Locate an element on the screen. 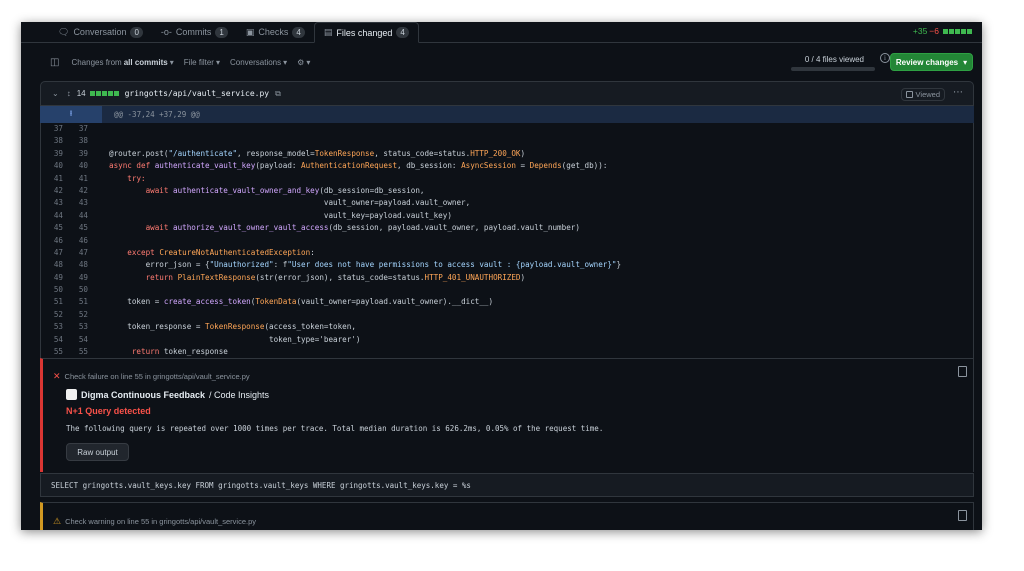 The image size is (1024, 571). new-line-number: 41 is located at coordinates (77, 179).